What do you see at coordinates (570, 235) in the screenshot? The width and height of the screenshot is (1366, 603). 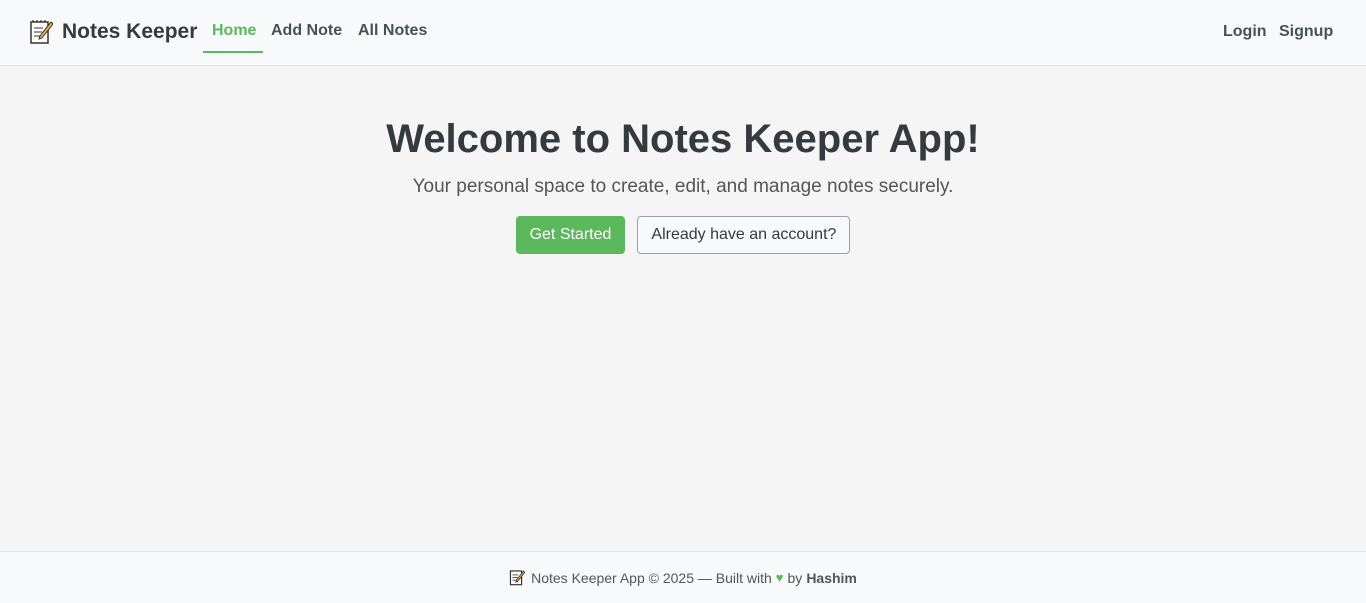 I see `get-started-button: Get Started` at bounding box center [570, 235].